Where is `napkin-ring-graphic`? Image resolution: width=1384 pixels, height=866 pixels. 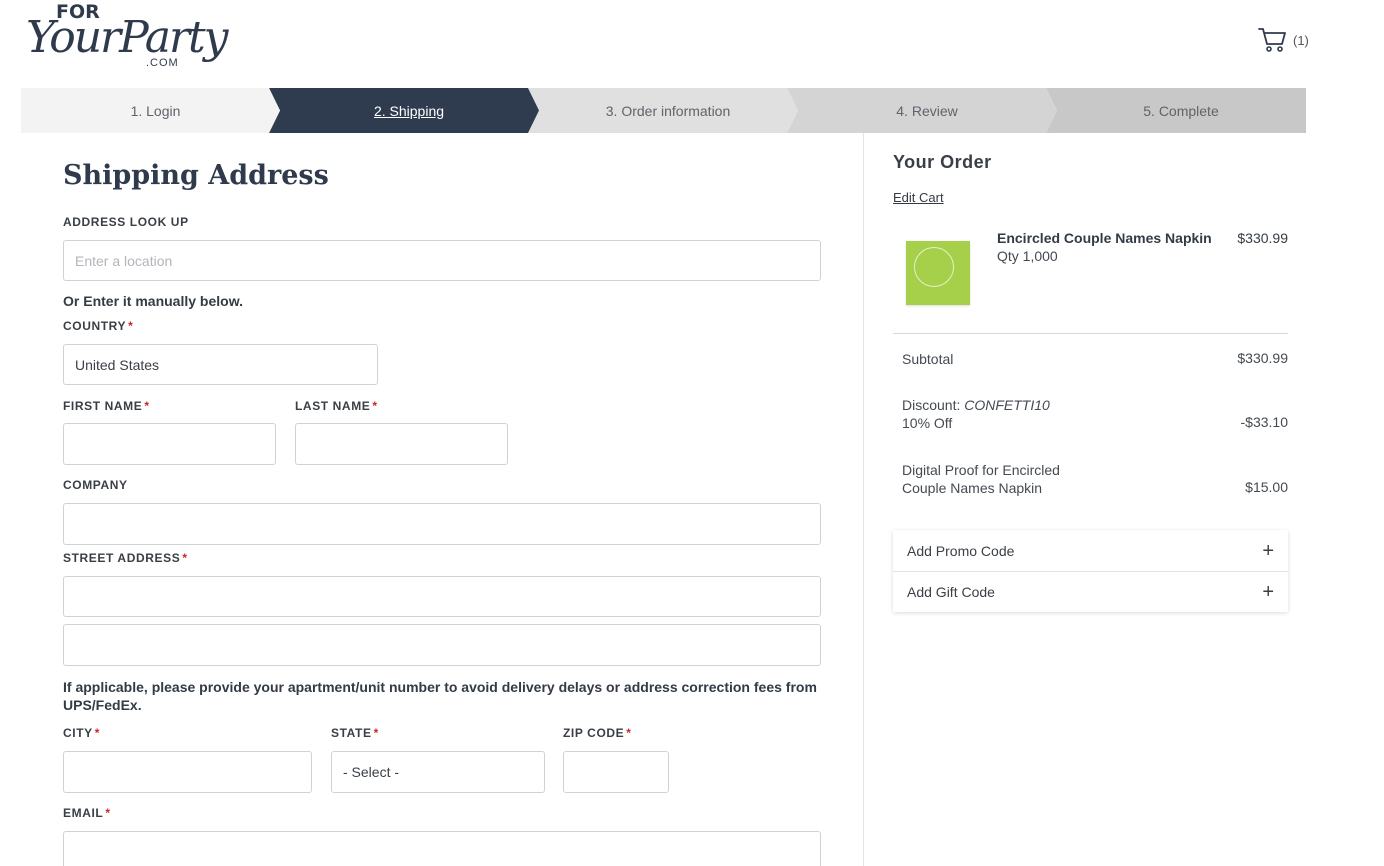
napkin-ring-graphic is located at coordinates (934, 267).